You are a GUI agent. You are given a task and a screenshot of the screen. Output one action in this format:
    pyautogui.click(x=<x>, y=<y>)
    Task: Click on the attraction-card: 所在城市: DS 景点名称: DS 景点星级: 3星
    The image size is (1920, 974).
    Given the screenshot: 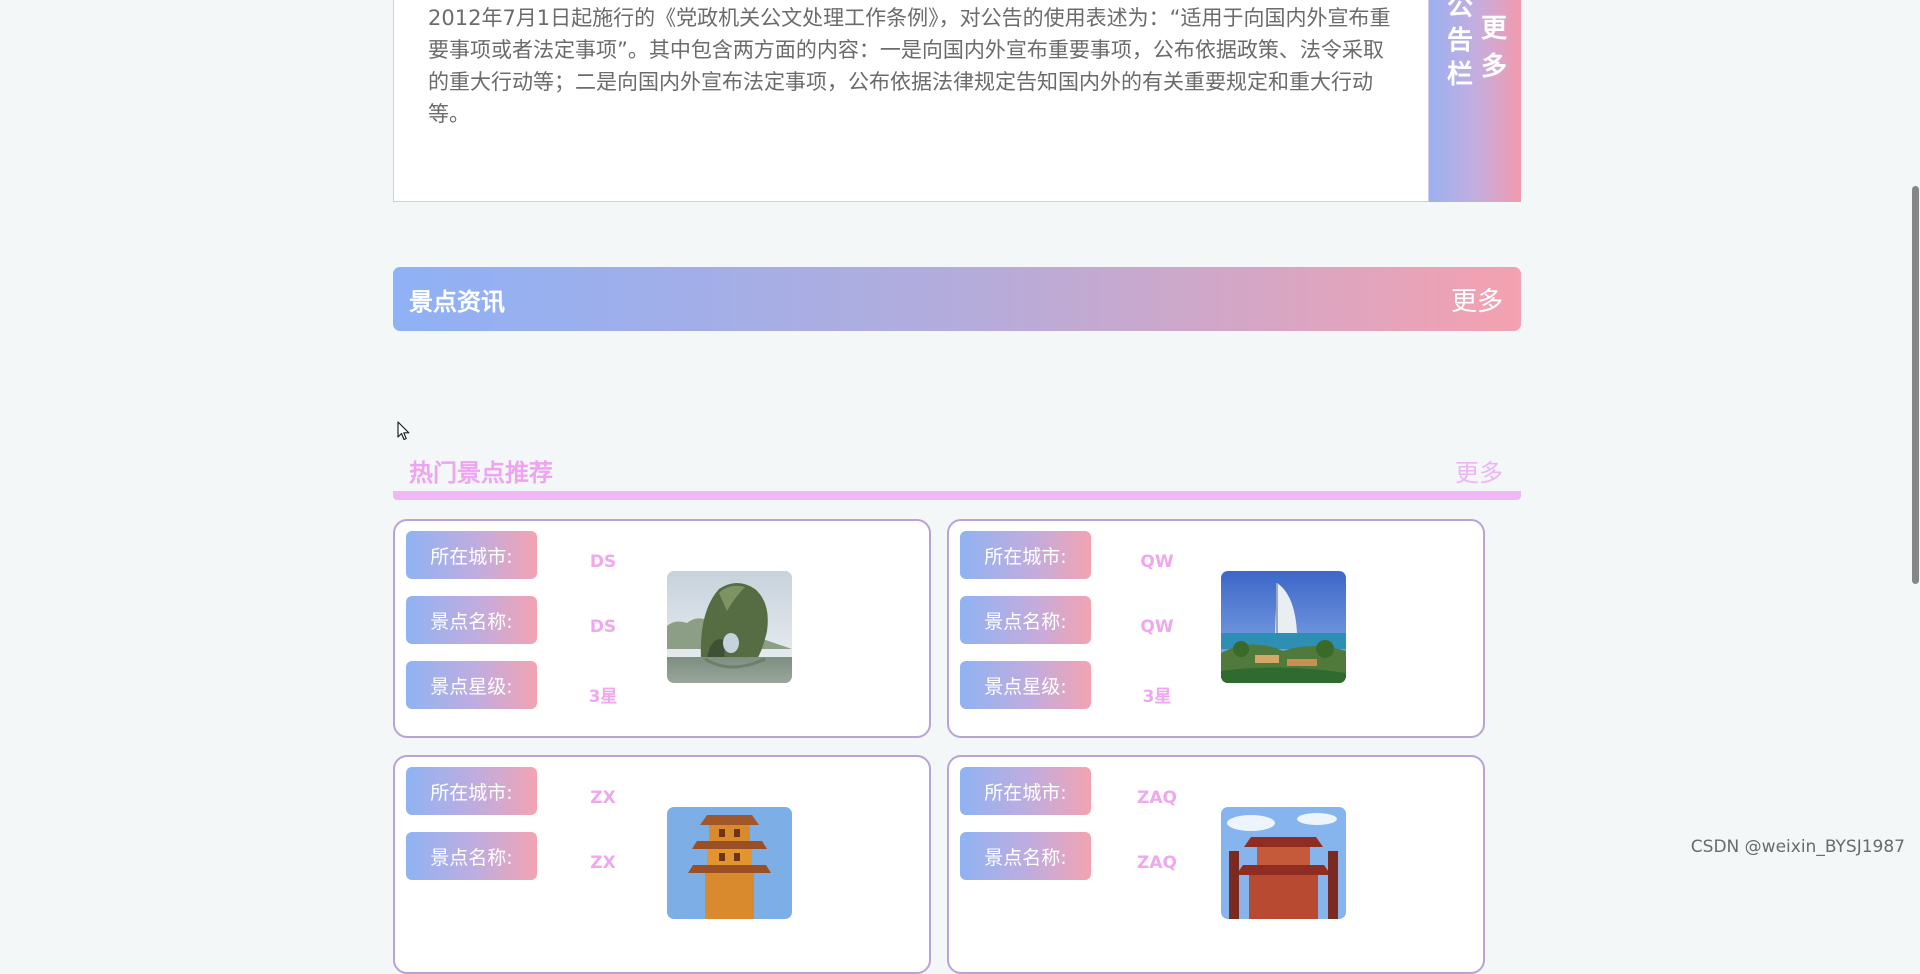 What is the action you would take?
    pyautogui.click(x=662, y=628)
    